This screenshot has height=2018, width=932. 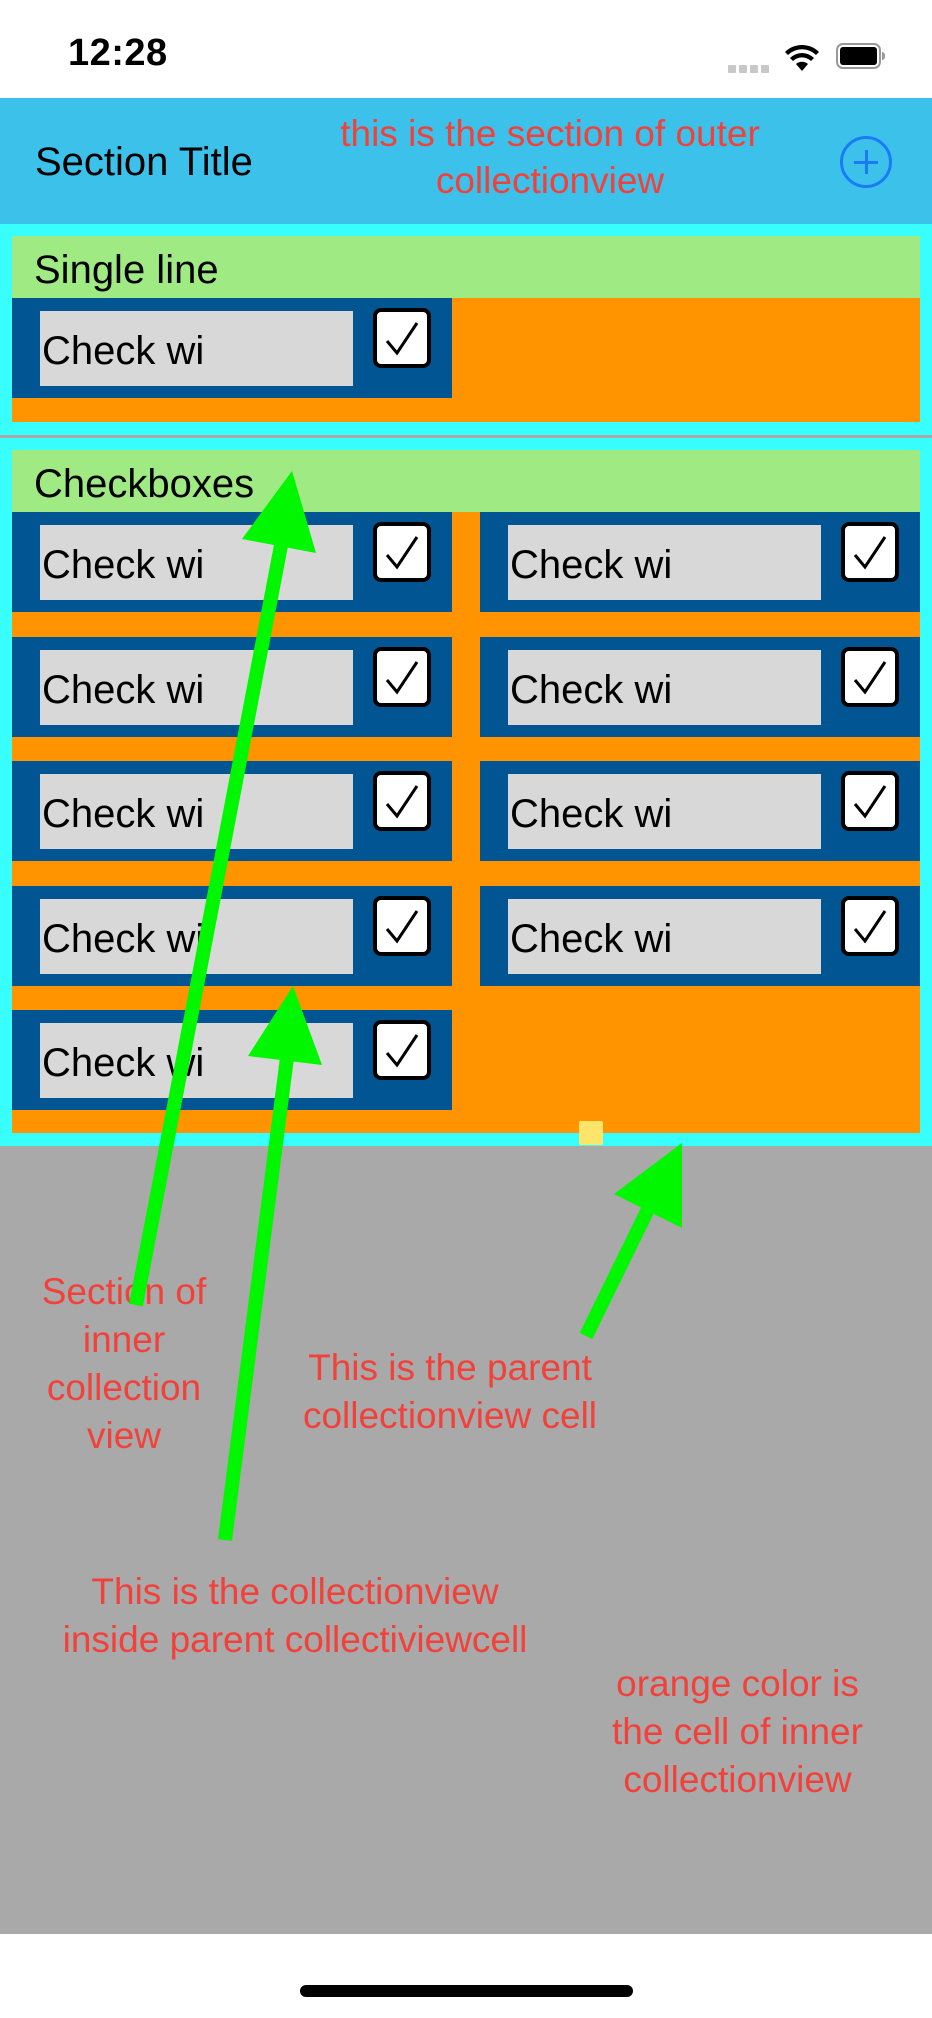 I want to click on cellular-signal-icon, so click(x=750, y=66).